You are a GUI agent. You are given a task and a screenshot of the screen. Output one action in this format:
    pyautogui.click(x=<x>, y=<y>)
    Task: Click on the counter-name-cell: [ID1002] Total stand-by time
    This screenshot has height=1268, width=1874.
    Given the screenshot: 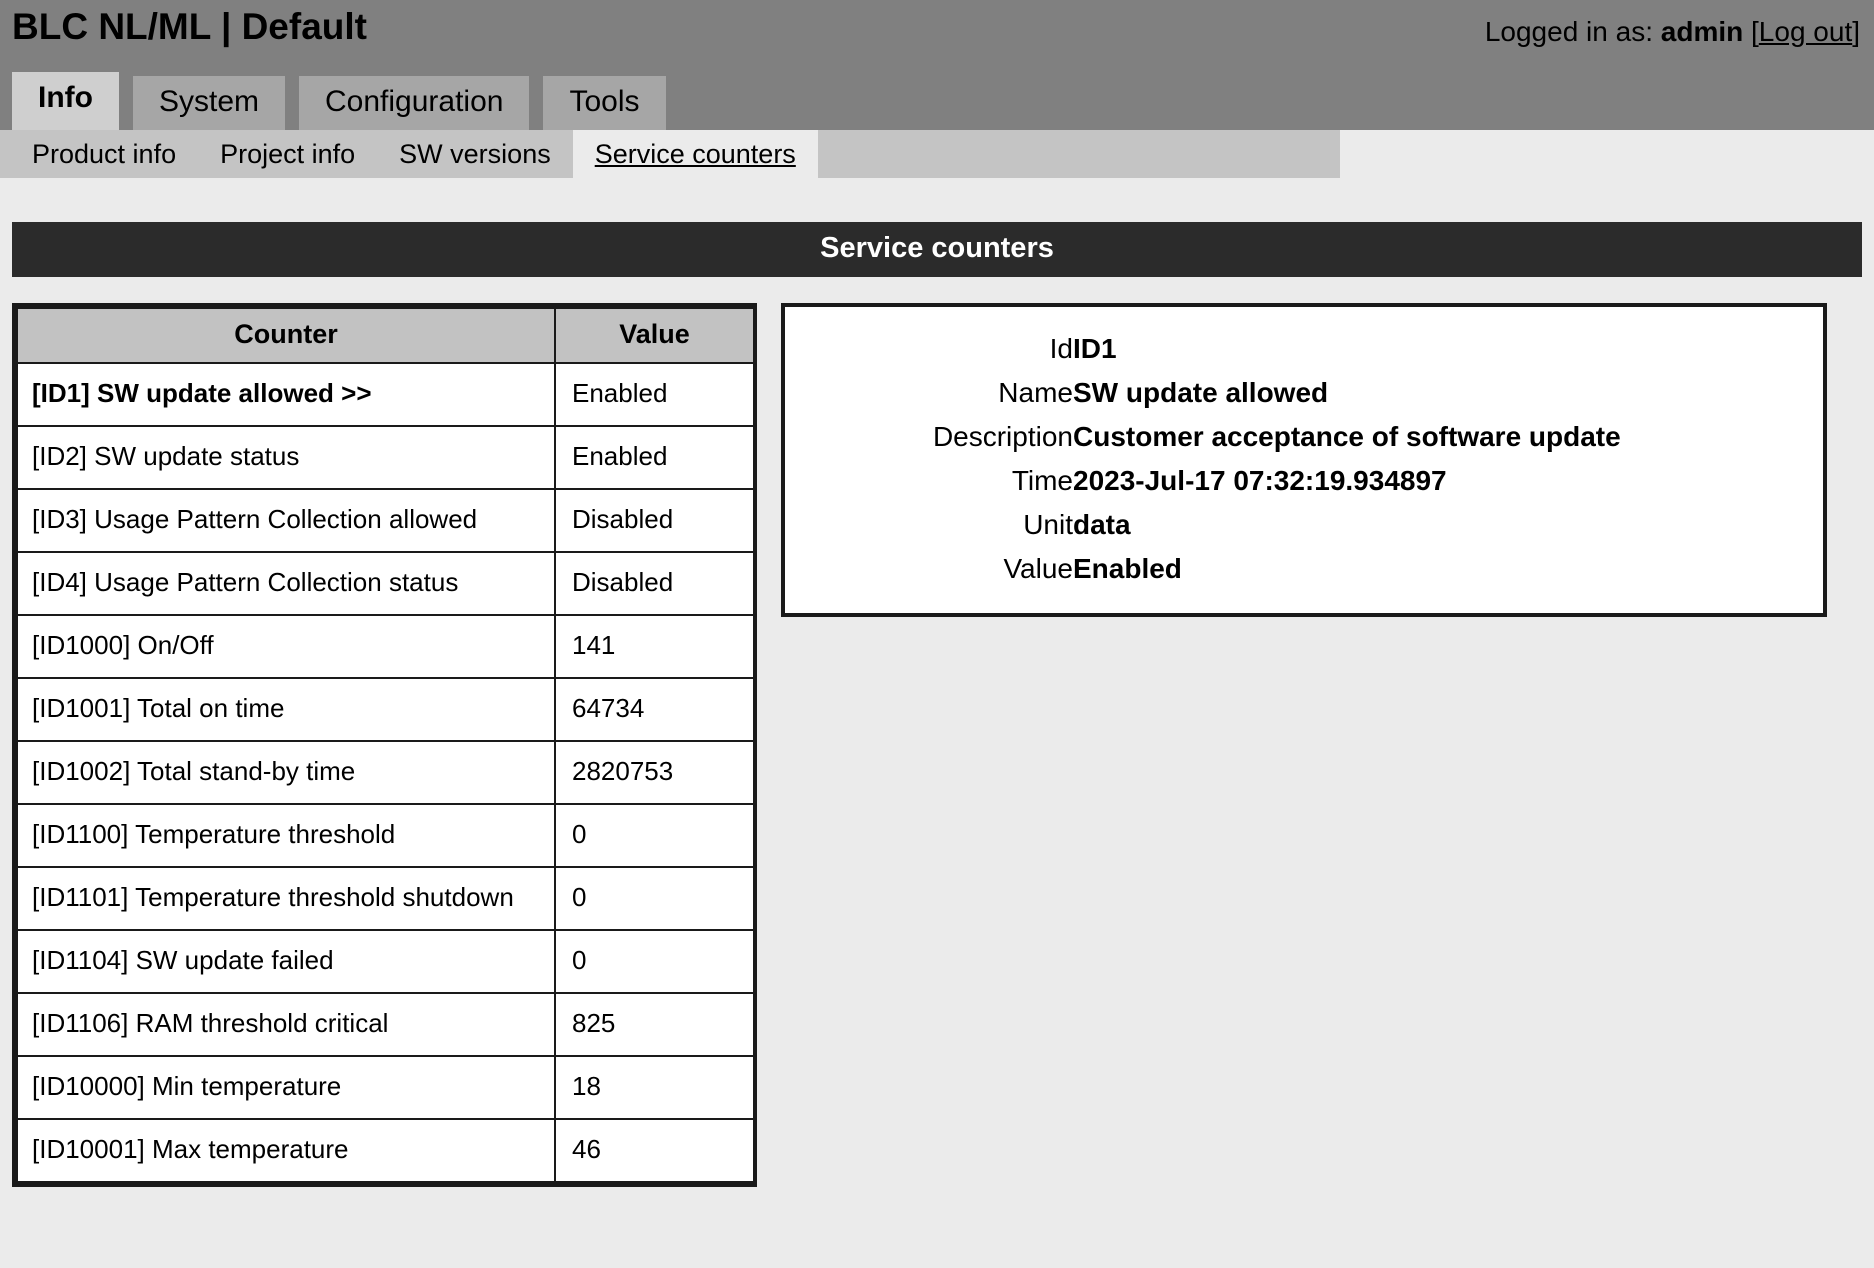 What is the action you would take?
    pyautogui.click(x=286, y=772)
    